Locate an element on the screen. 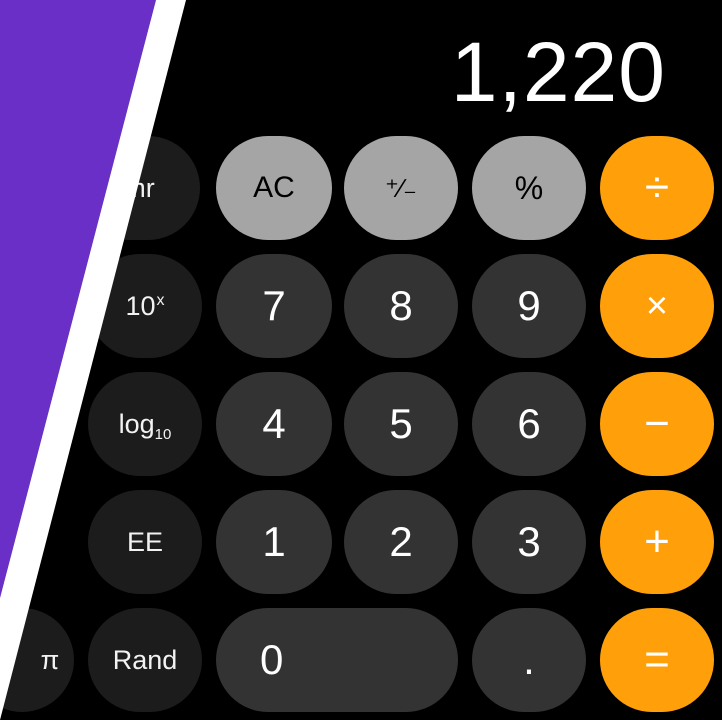 Image resolution: width=722 pixels, height=720 pixels. all-clear-button: AC is located at coordinates (274, 188).